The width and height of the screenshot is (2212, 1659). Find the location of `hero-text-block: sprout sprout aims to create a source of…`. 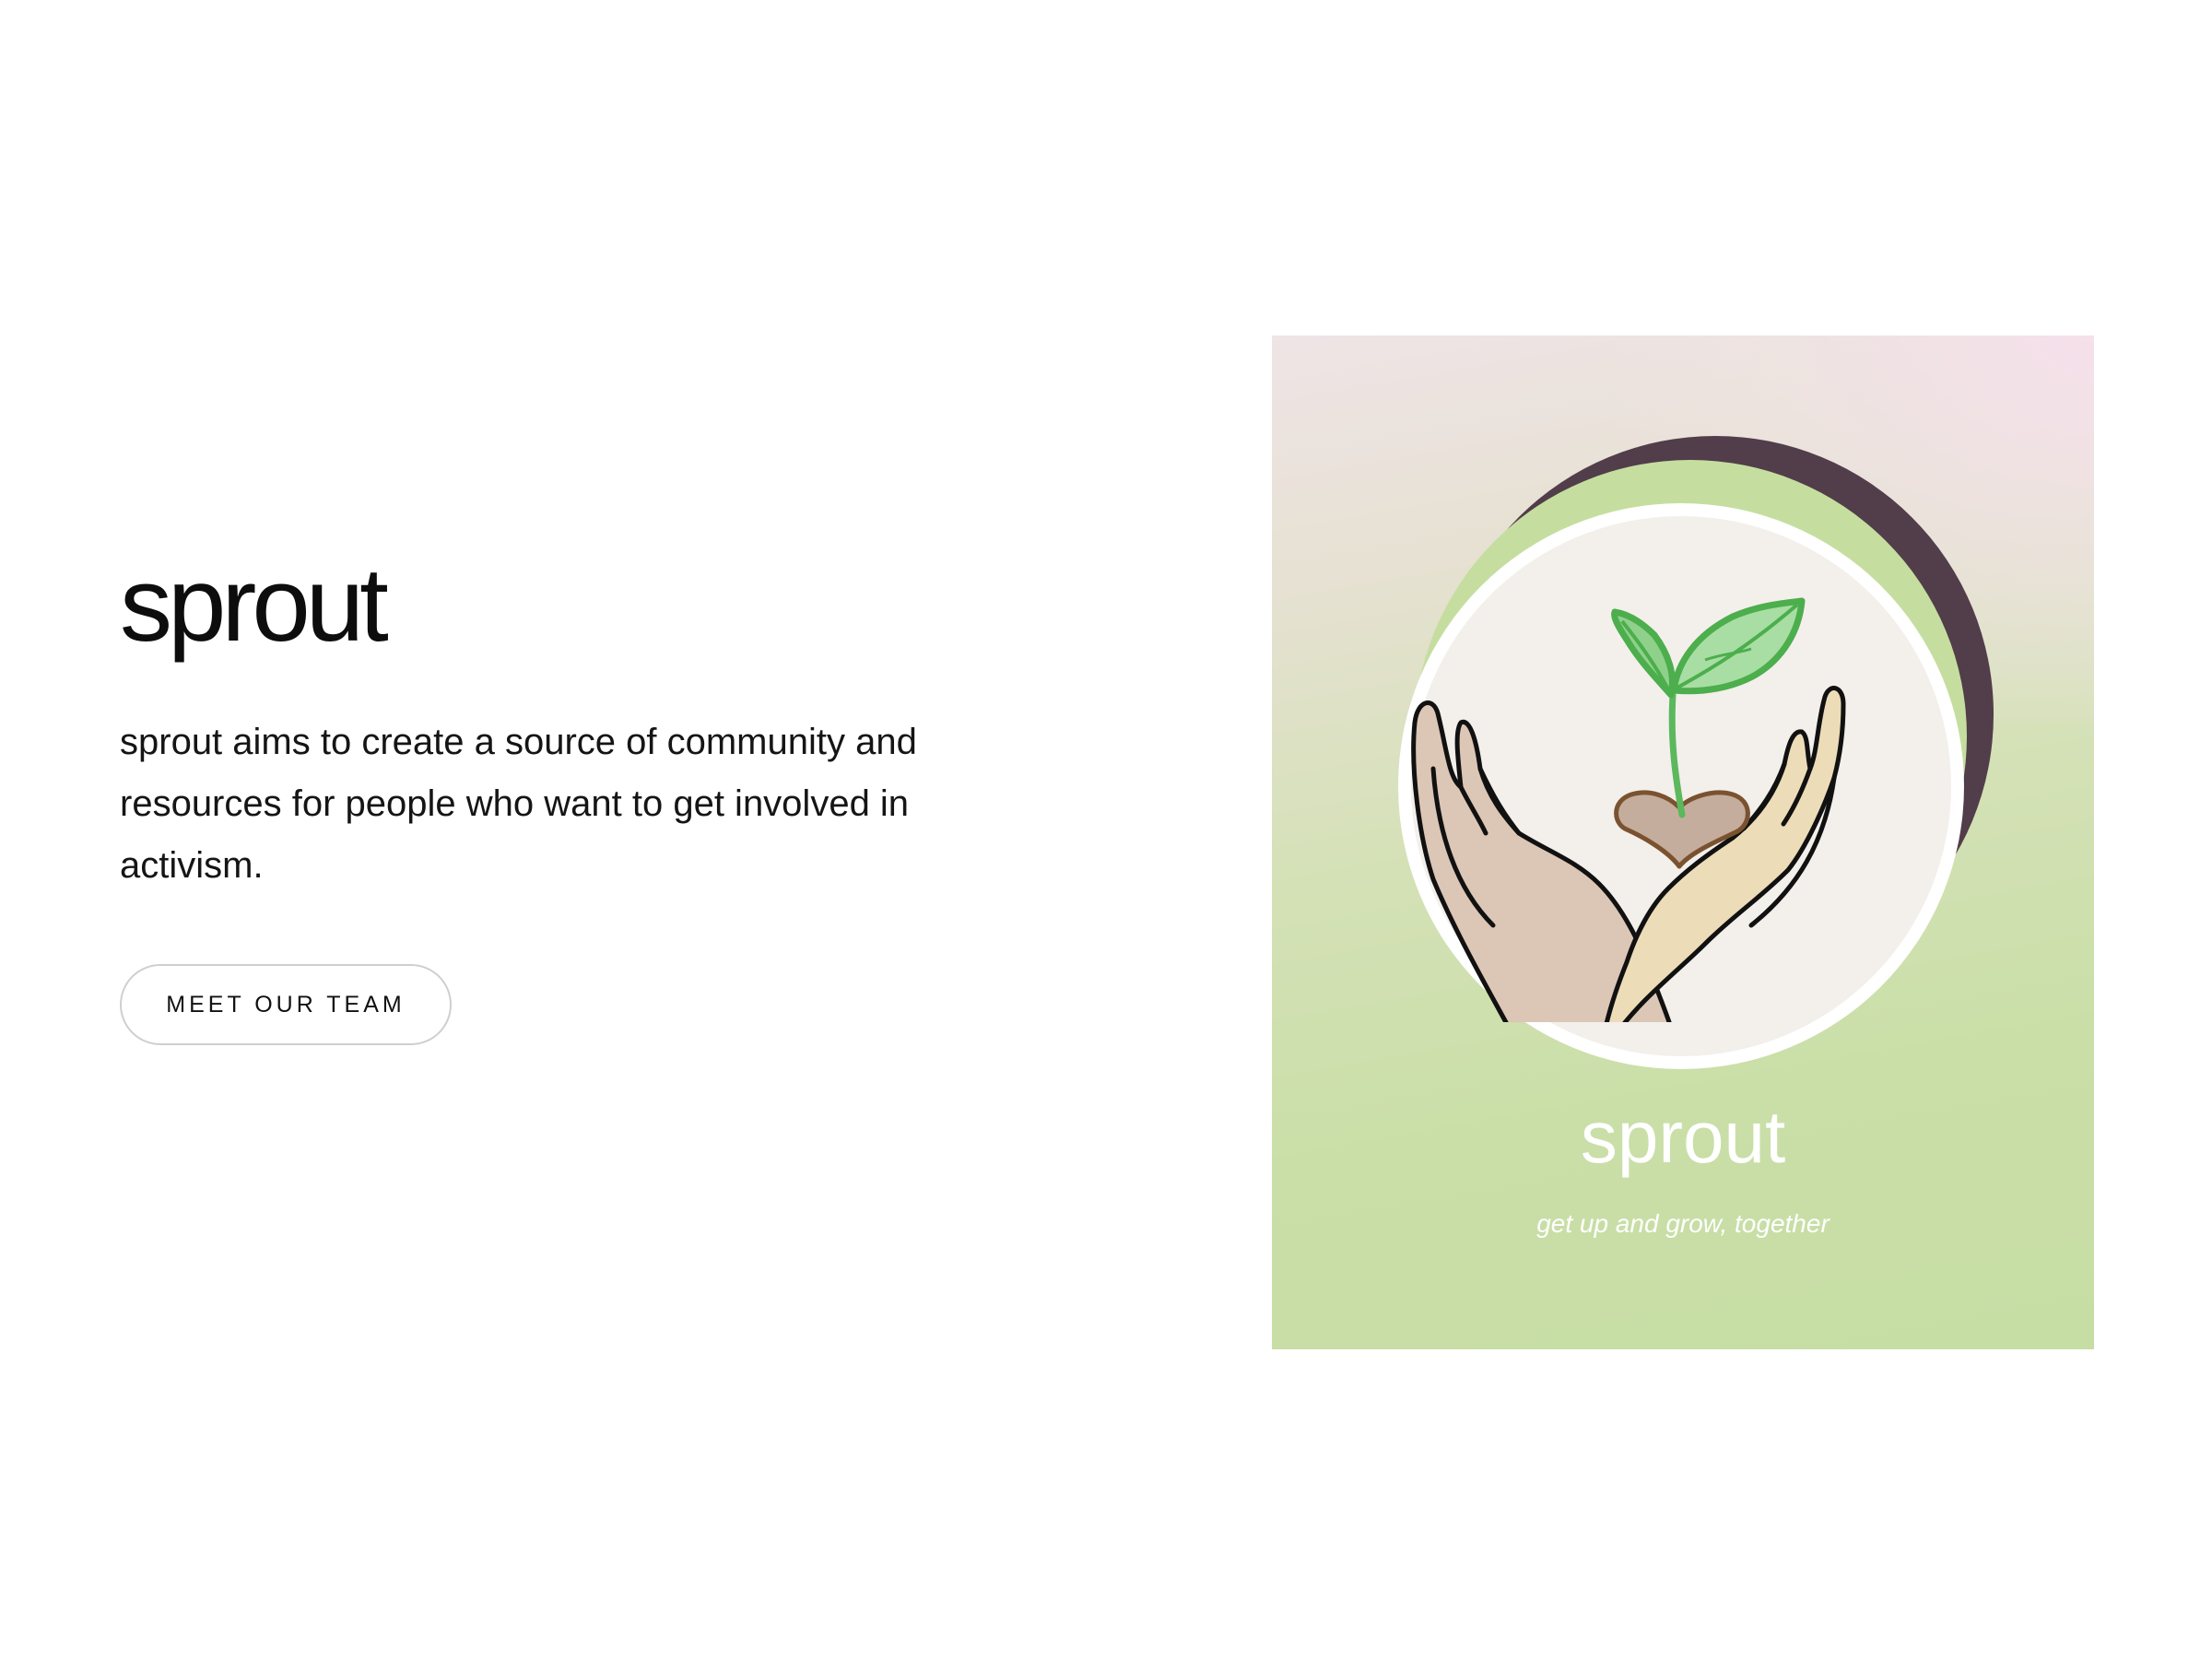

hero-text-block: sprout sprout aims to create a source of… is located at coordinates (580, 725).